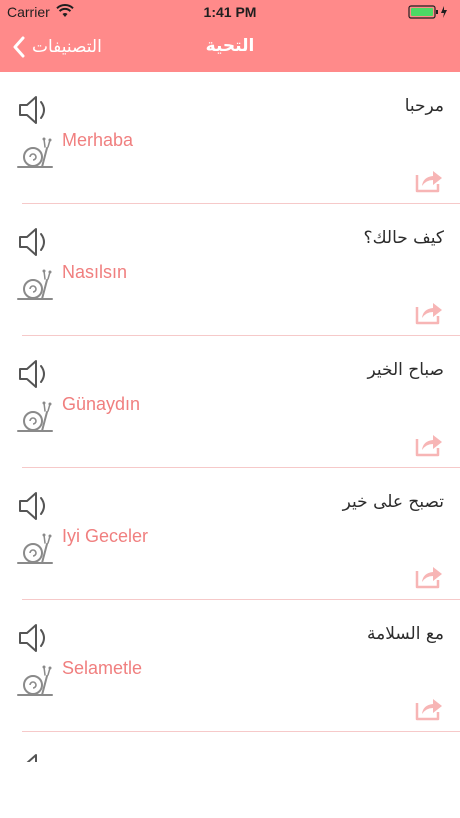  Describe the element at coordinates (424, 106) in the screenshot. I see `arabic-phrase: مرحبا` at that location.